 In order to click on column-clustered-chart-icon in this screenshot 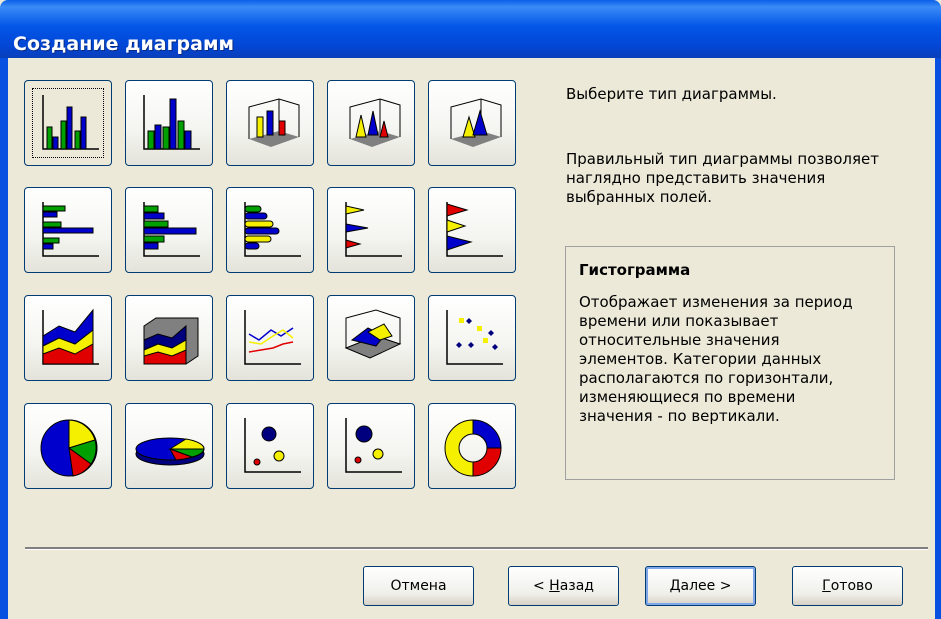, I will do `click(70, 122)`.